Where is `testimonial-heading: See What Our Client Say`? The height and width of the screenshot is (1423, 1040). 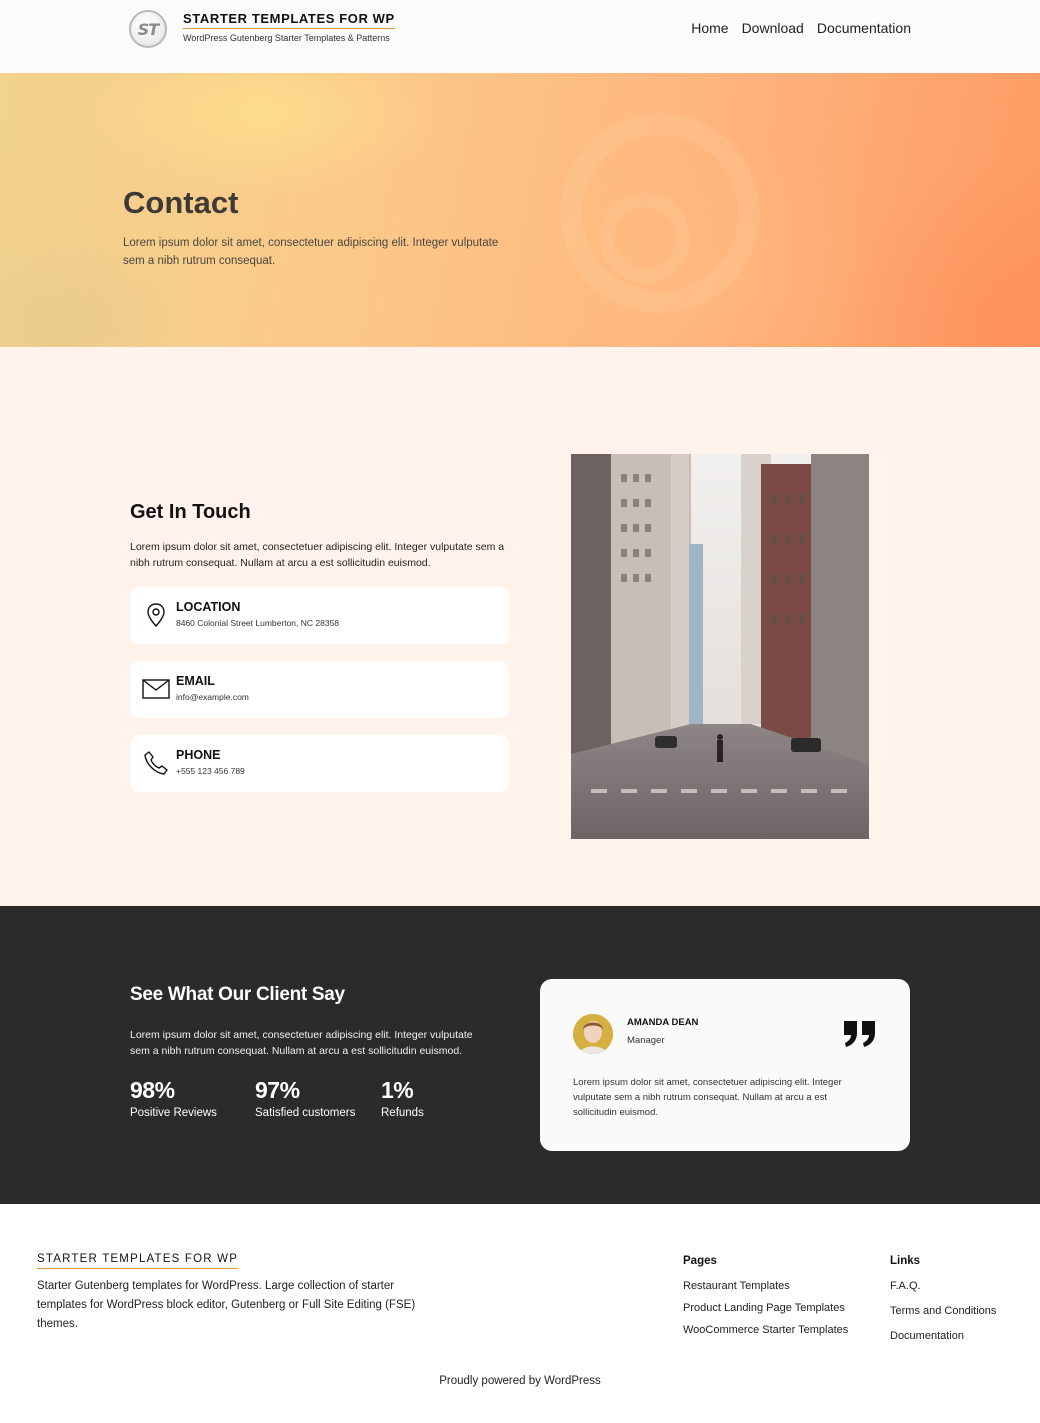
testimonial-heading: See What Our Client Say is located at coordinates (237, 994).